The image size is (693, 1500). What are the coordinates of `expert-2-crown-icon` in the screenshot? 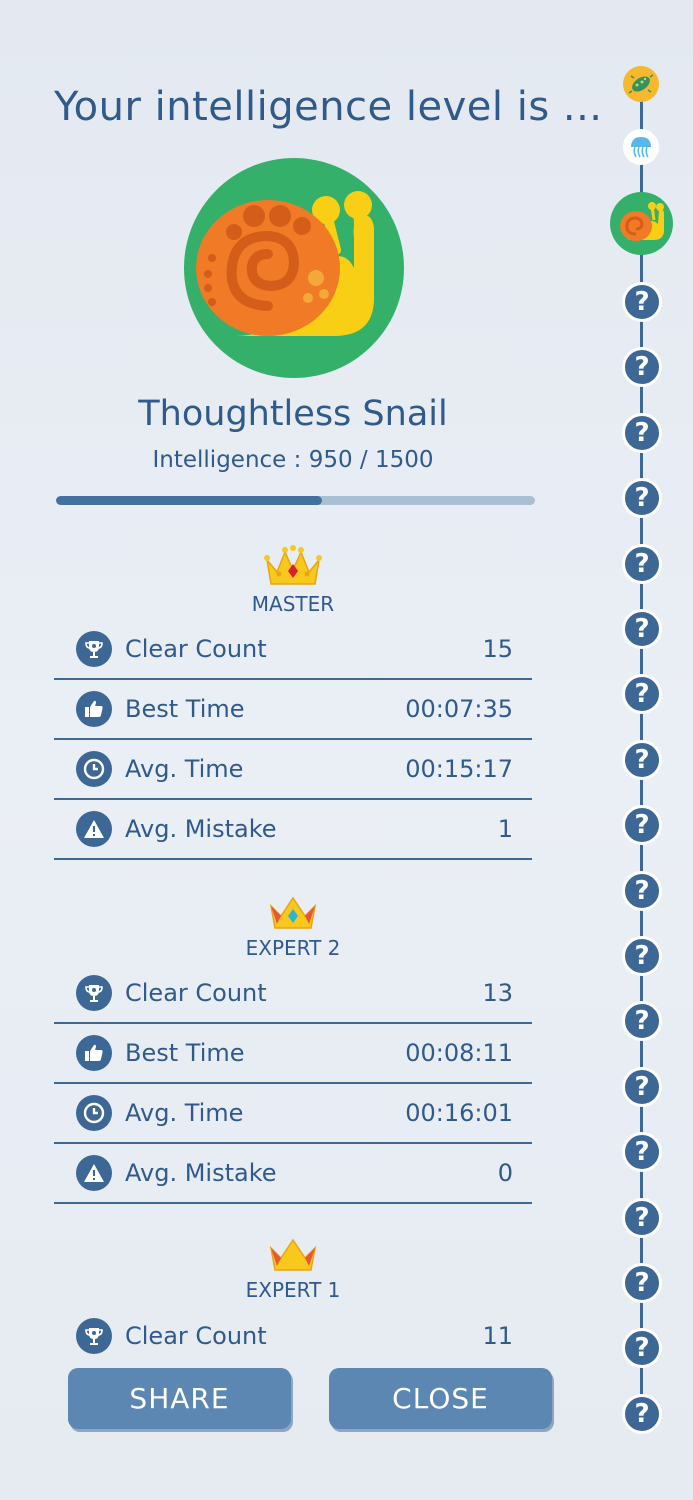 It's located at (293, 912).